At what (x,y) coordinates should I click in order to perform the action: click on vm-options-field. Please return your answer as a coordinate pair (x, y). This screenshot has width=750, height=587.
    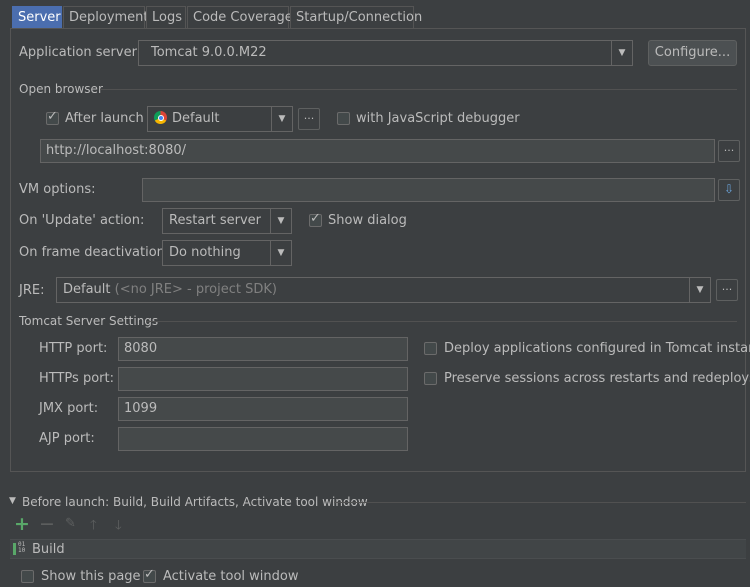
    Looking at the image, I should click on (428, 190).